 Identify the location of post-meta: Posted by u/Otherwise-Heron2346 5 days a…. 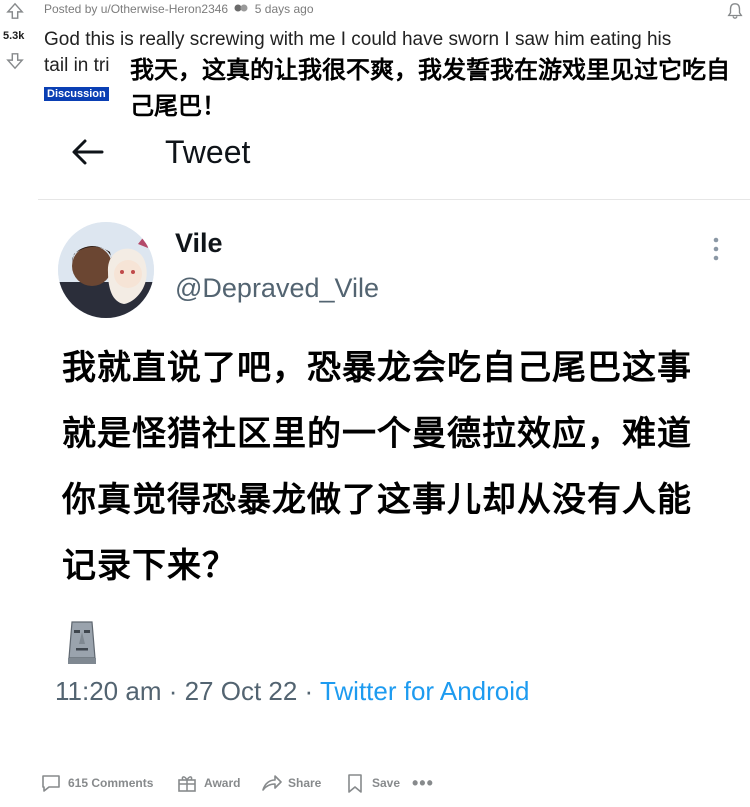
(179, 9).